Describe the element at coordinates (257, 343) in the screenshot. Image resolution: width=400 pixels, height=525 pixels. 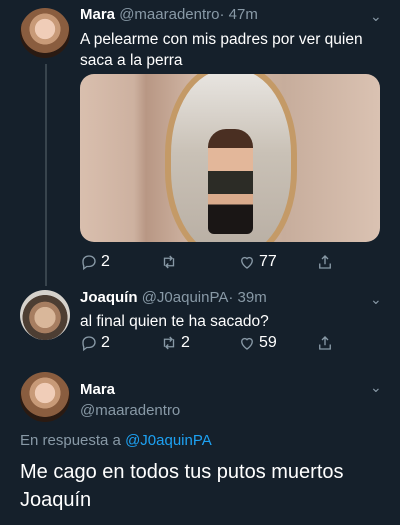
I see `like-button: 59` at that location.